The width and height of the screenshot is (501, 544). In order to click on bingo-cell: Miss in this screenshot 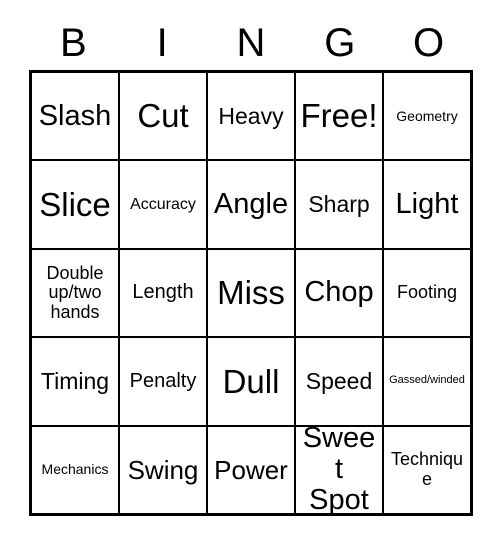, I will do `click(250, 293)`.